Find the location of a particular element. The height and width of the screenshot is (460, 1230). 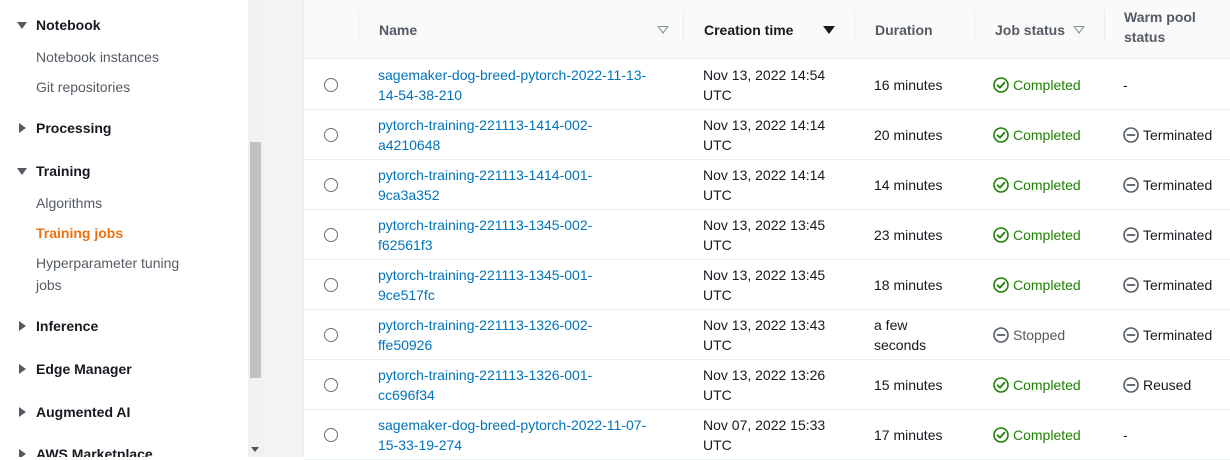

nav-item-algorithms: Algorithms is located at coordinates (69, 203).